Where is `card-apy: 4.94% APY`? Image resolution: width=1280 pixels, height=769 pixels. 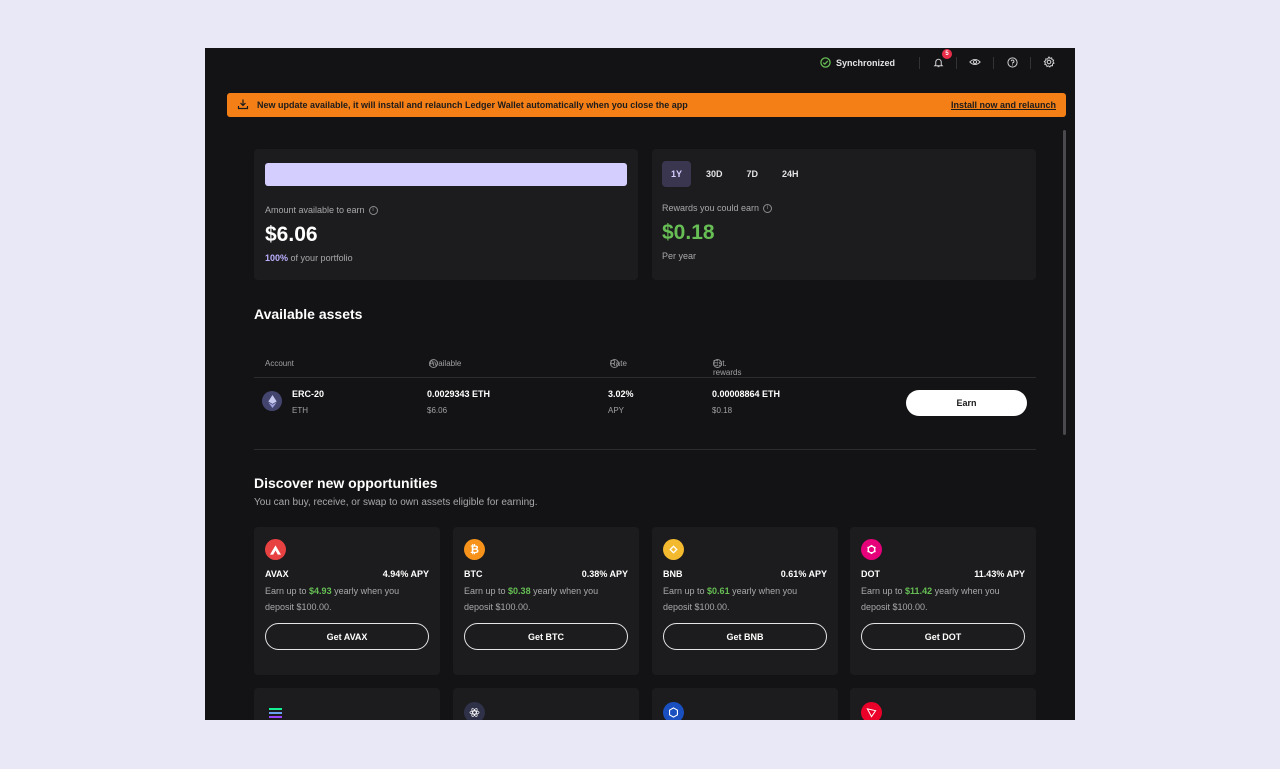
card-apy: 4.94% APY is located at coordinates (405, 574).